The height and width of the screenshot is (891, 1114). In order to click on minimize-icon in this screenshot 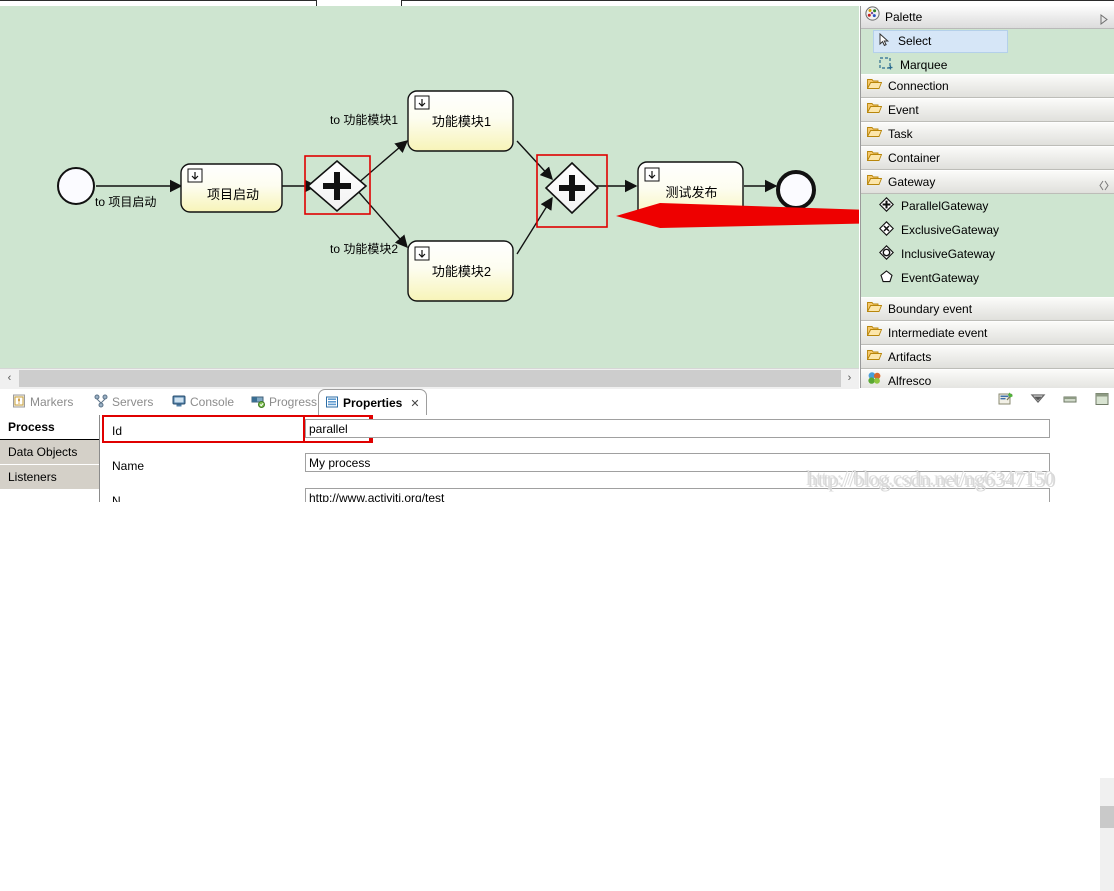, I will do `click(1070, 400)`.